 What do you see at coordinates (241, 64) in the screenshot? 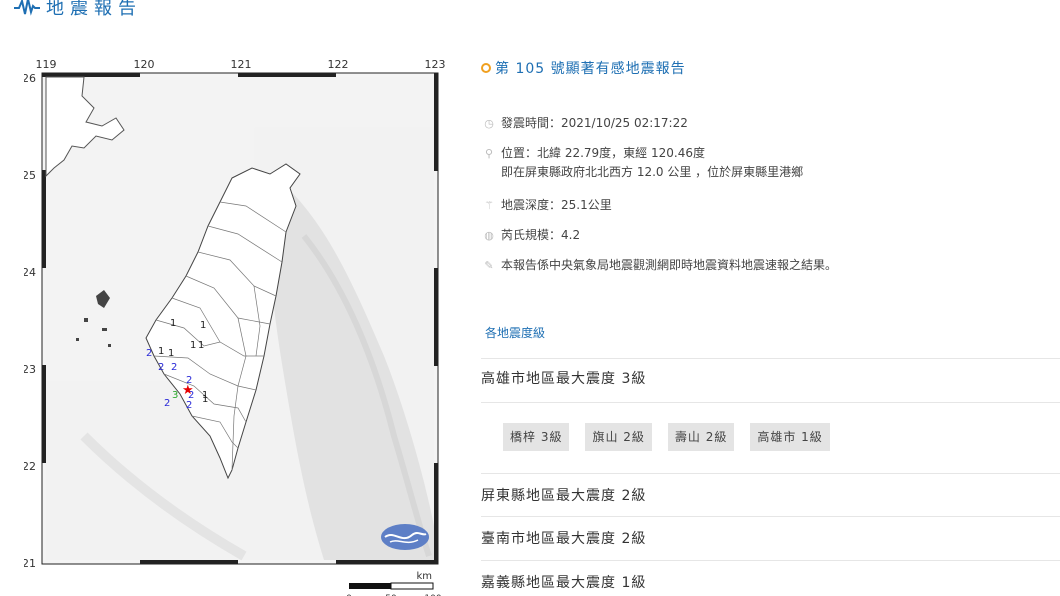
I see `lon-tick: 121` at bounding box center [241, 64].